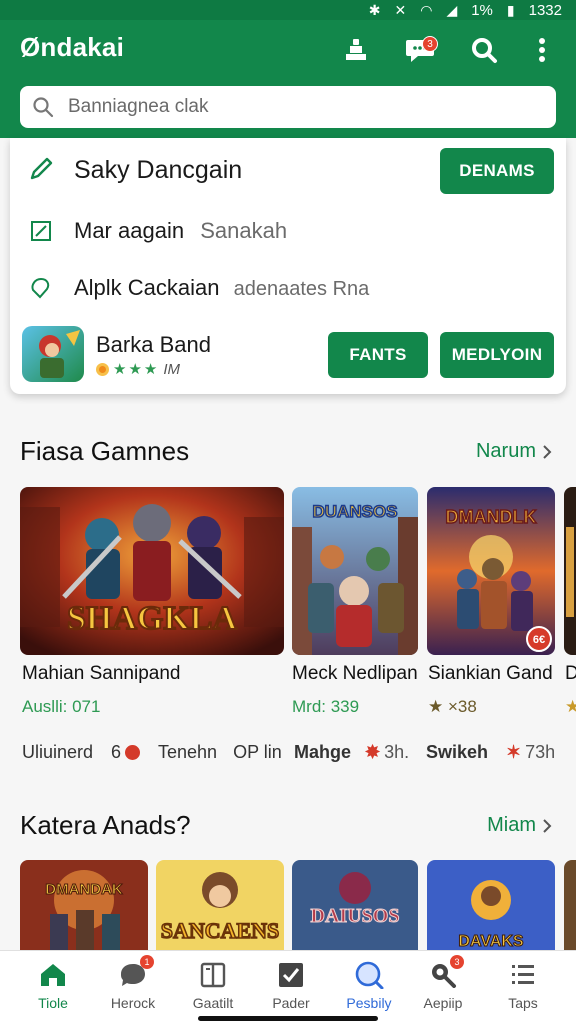  Describe the element at coordinates (152, 571) in the screenshot. I see `game-tile-1: SHAGKLA` at that location.